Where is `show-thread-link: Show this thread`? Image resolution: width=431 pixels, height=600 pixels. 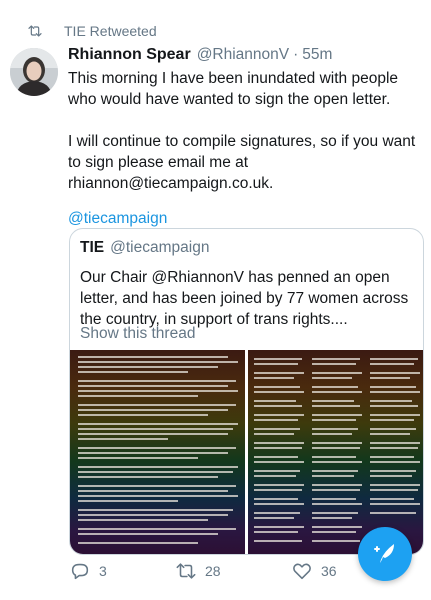
show-thread-link: Show this thread is located at coordinates (137, 334).